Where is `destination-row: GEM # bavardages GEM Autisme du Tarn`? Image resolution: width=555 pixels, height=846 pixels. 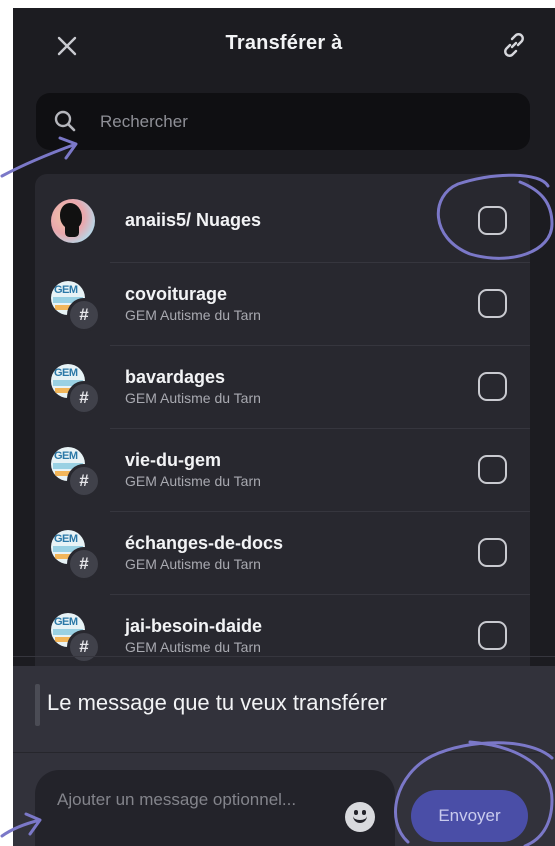
destination-row: GEM # bavardages GEM Autisme du Tarn is located at coordinates (282, 387).